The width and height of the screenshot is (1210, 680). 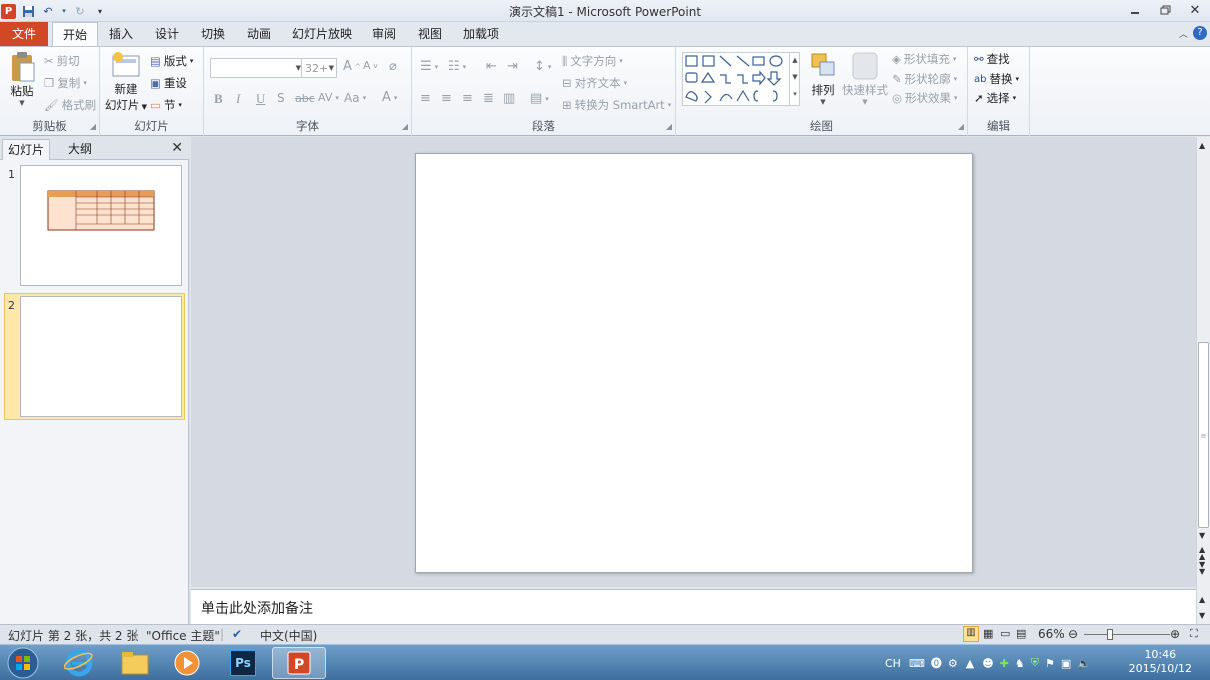 What do you see at coordinates (924, 59) in the screenshot?
I see `shape-fill-button: ◈ 形状填充 ▾` at bounding box center [924, 59].